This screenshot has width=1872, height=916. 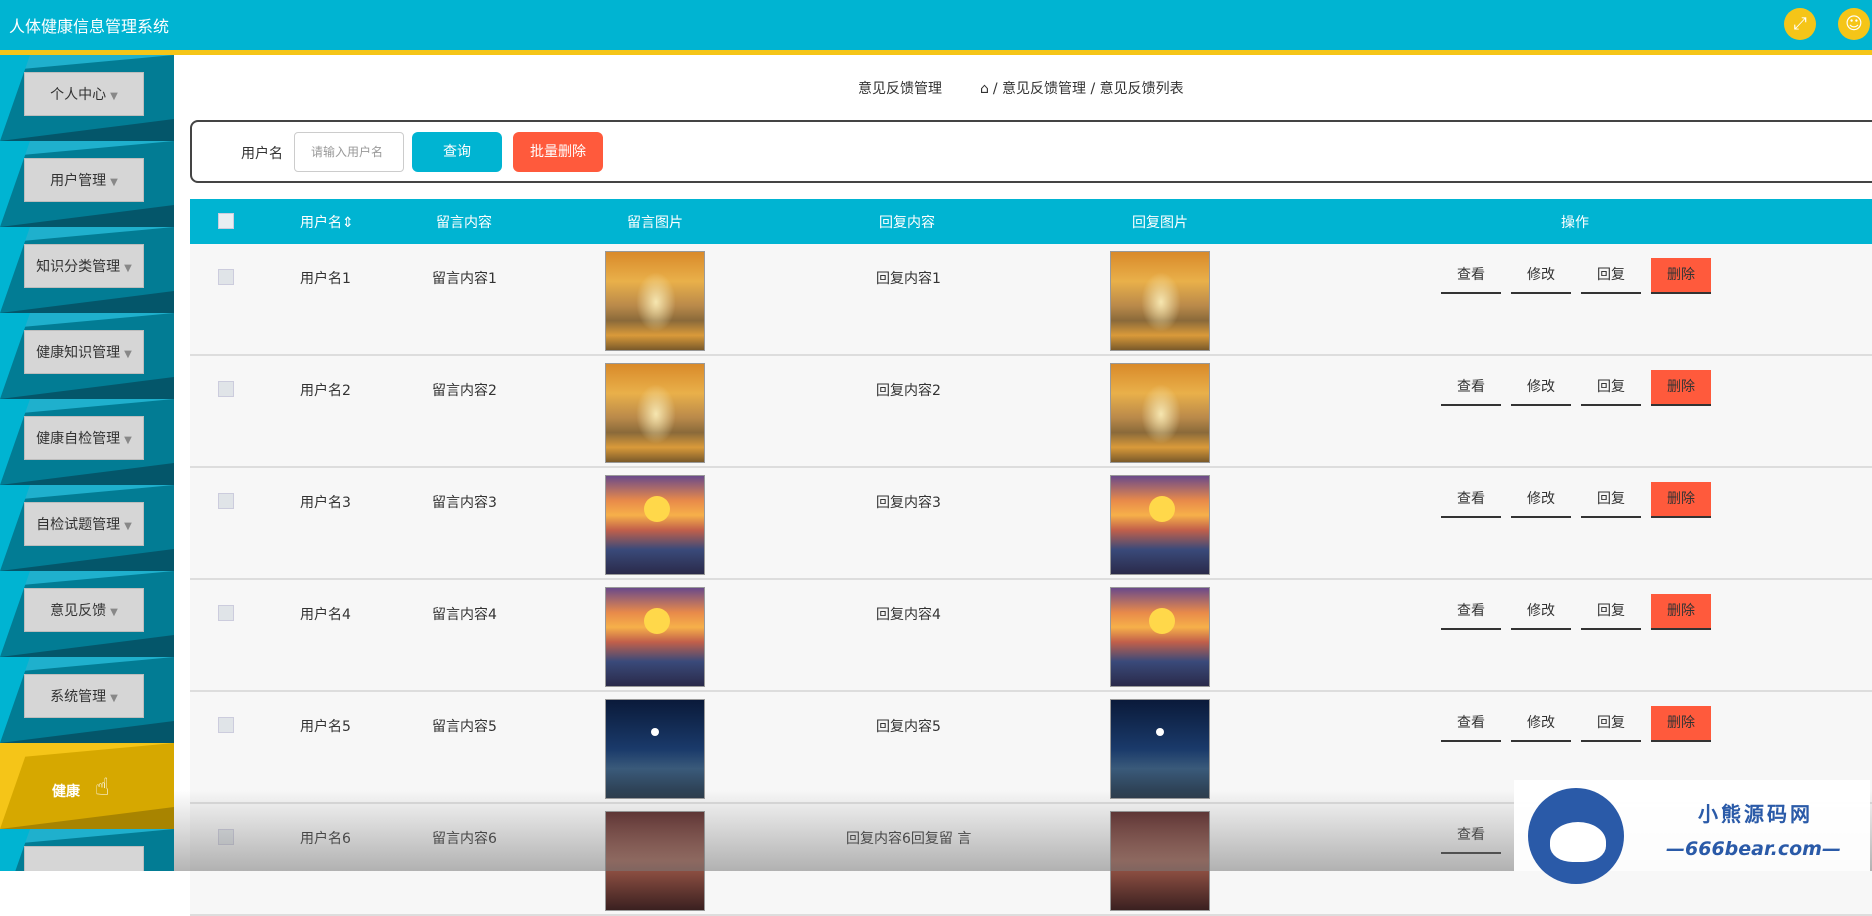 What do you see at coordinates (1854, 24) in the screenshot?
I see `user-icon: ☺` at bounding box center [1854, 24].